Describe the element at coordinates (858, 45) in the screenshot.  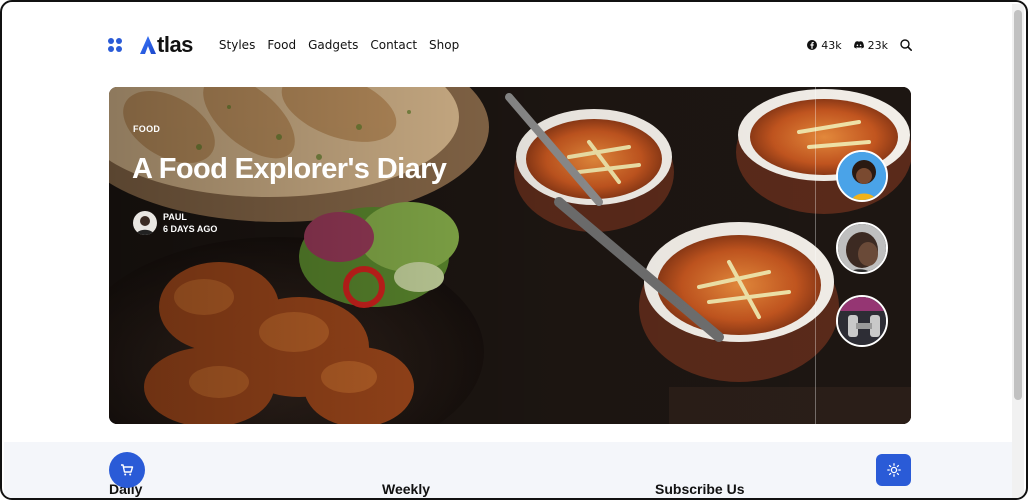
I see `discord-icon` at that location.